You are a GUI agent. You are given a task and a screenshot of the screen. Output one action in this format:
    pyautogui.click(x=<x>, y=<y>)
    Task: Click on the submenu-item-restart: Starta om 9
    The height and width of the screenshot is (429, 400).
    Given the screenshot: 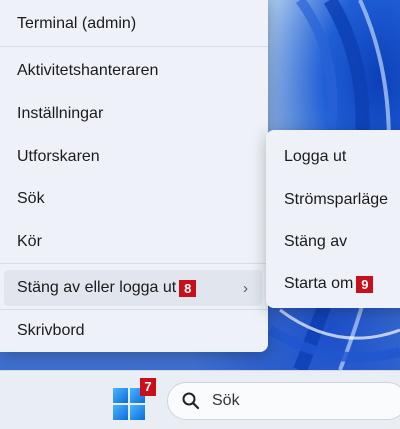 What is the action you would take?
    pyautogui.click(x=335, y=284)
    